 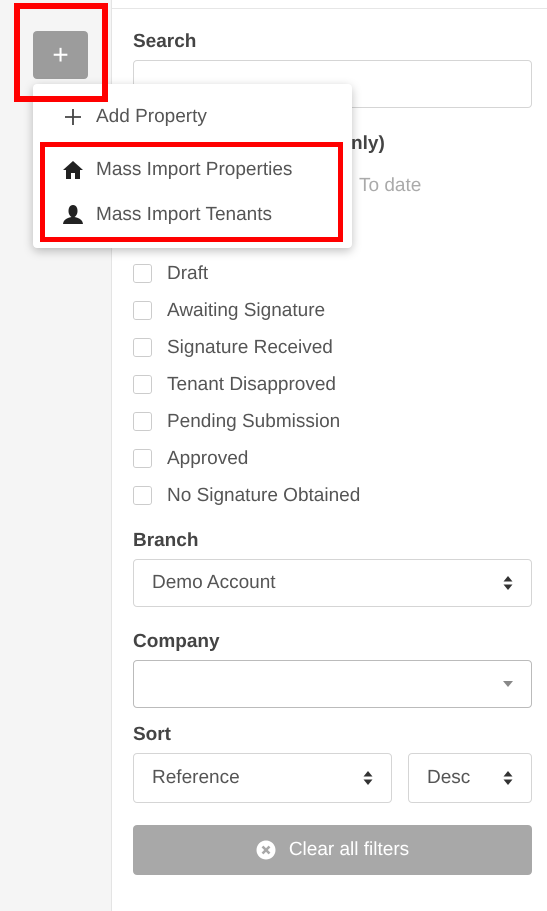 I want to click on field-label: nly), so click(x=368, y=144).